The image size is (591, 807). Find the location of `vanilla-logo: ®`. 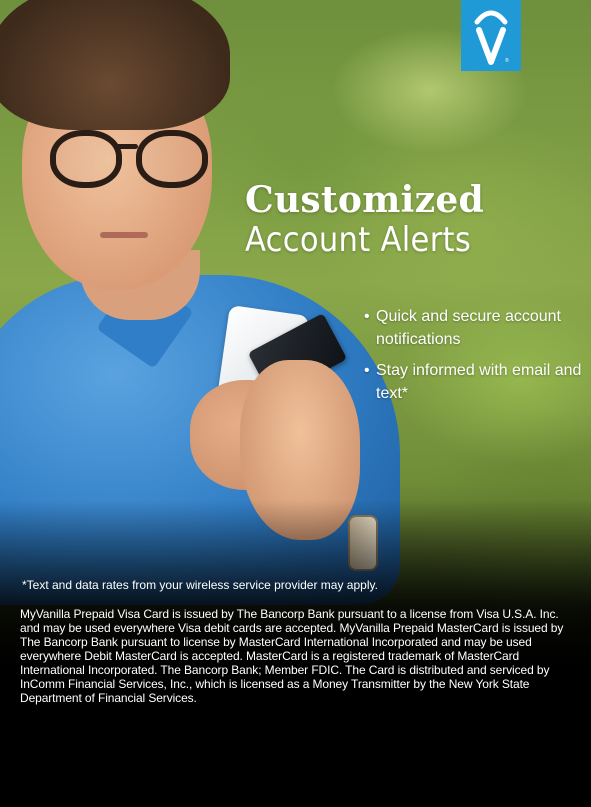

vanilla-logo: ® is located at coordinates (491, 35).